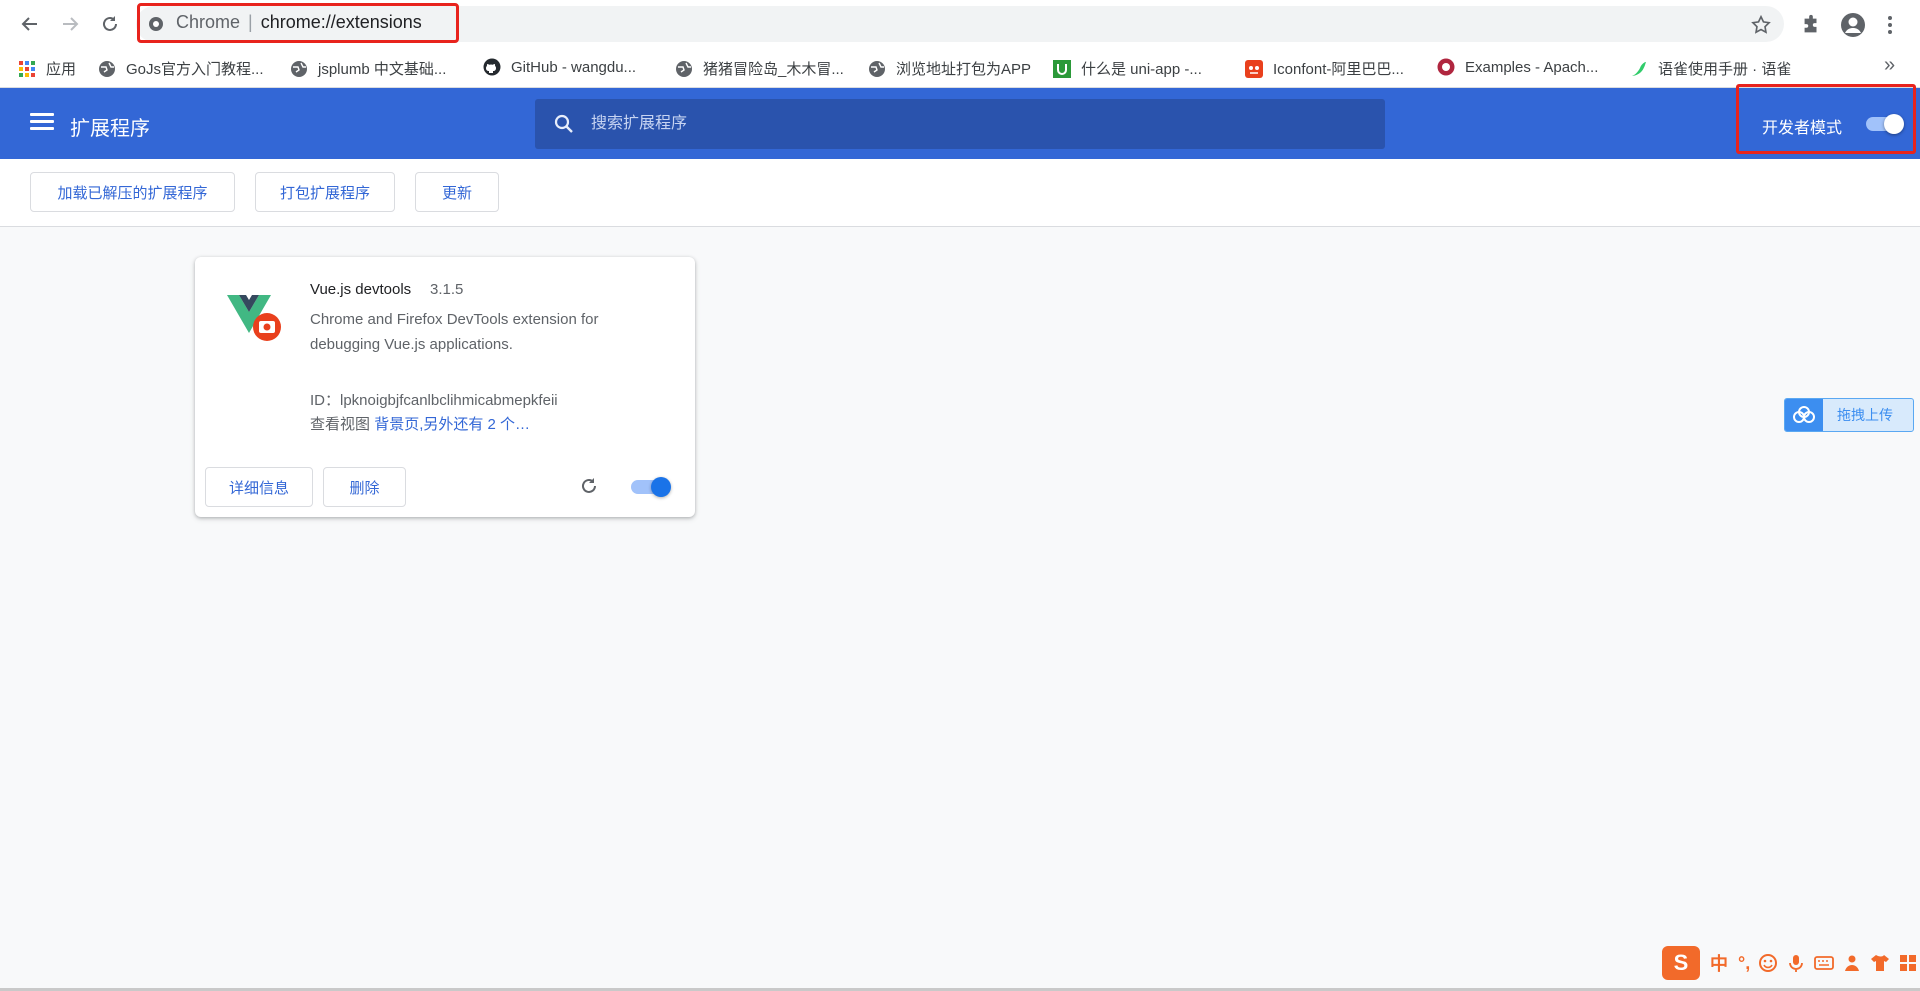 The height and width of the screenshot is (991, 1920). Describe the element at coordinates (1744, 963) in the screenshot. I see `ime-punctuation: °,` at that location.